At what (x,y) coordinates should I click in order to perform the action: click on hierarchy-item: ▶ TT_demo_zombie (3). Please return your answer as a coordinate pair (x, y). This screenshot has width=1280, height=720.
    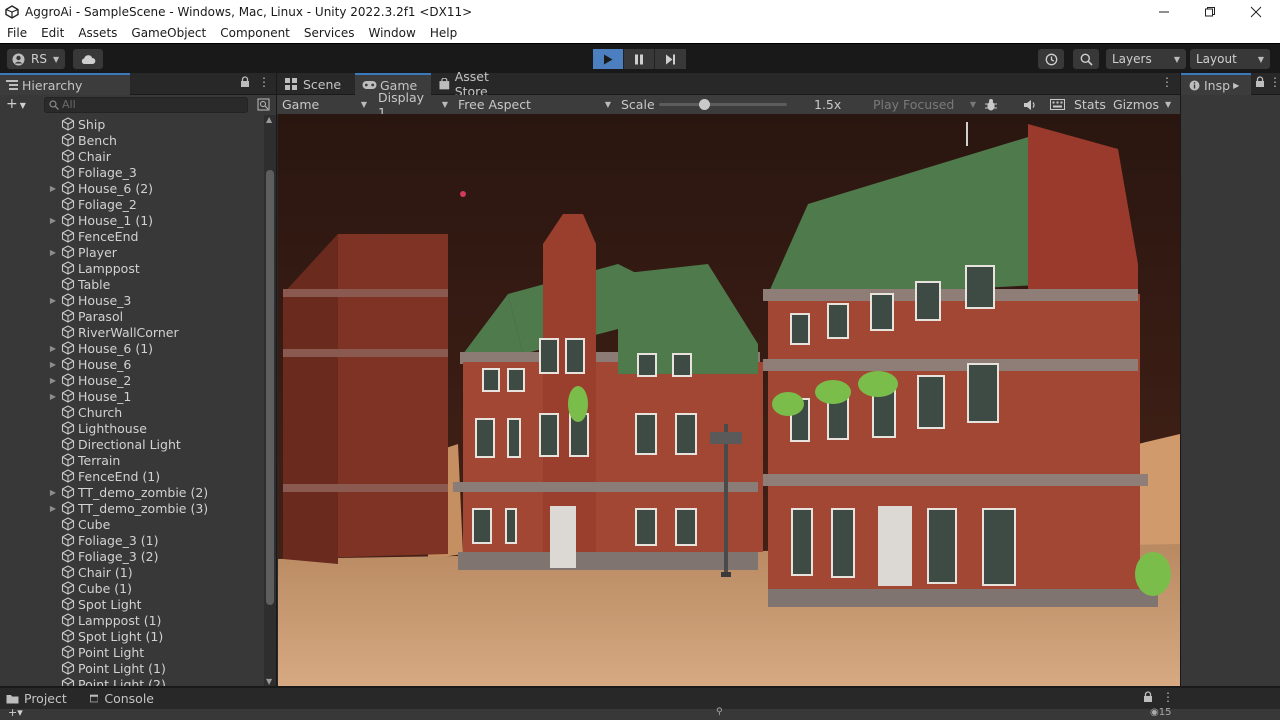
    Looking at the image, I should click on (132, 508).